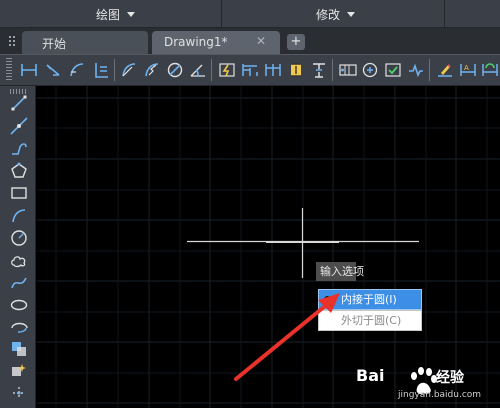 The width and height of the screenshot is (500, 408). I want to click on dimension-update-icon, so click(490, 70).